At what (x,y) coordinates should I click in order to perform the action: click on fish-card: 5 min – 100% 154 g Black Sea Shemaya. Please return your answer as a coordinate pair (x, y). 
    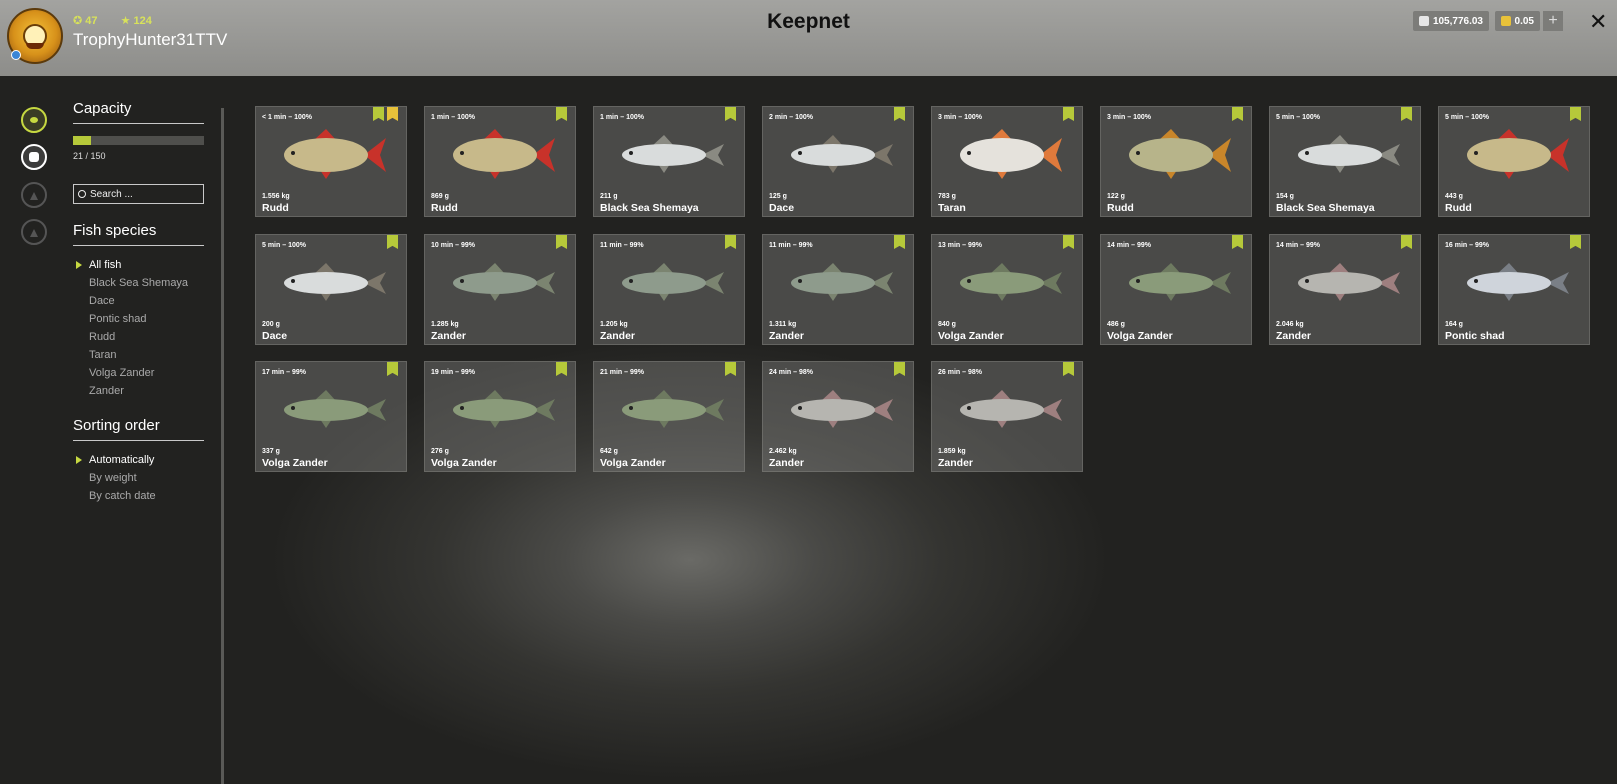
    Looking at the image, I should click on (1345, 161).